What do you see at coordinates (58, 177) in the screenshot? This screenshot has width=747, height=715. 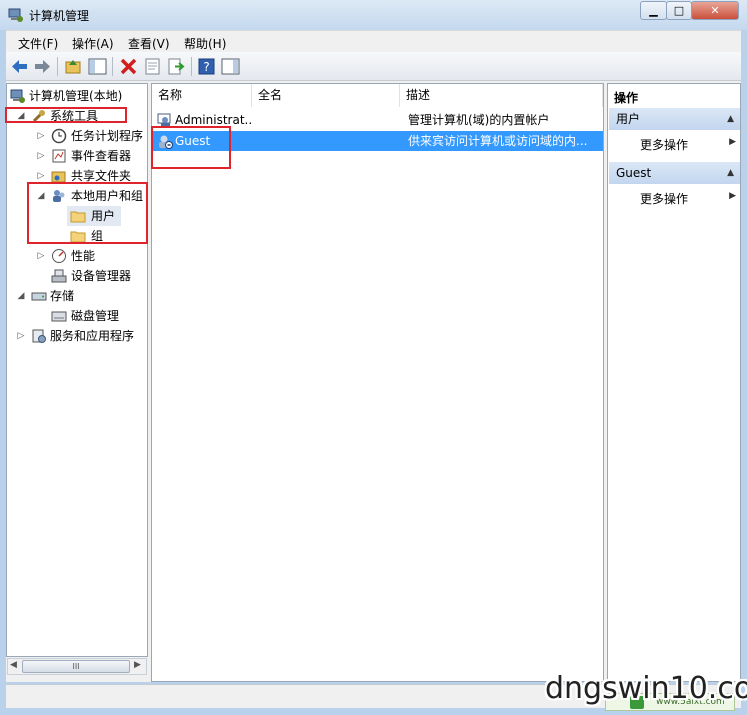 I see `shared-folder-icon` at bounding box center [58, 177].